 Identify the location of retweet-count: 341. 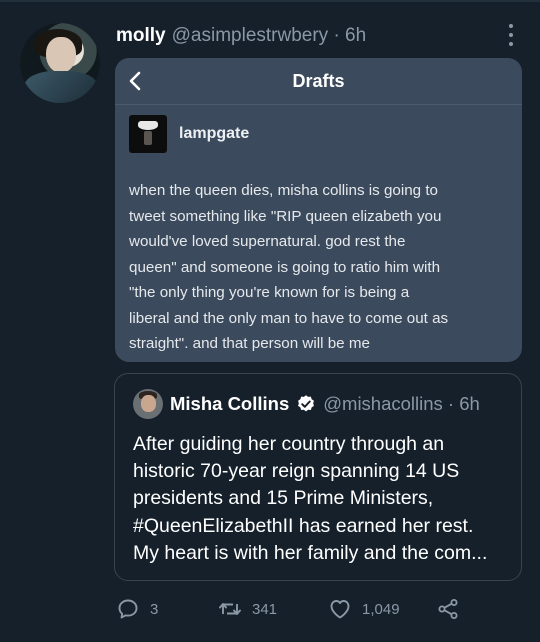
(265, 609).